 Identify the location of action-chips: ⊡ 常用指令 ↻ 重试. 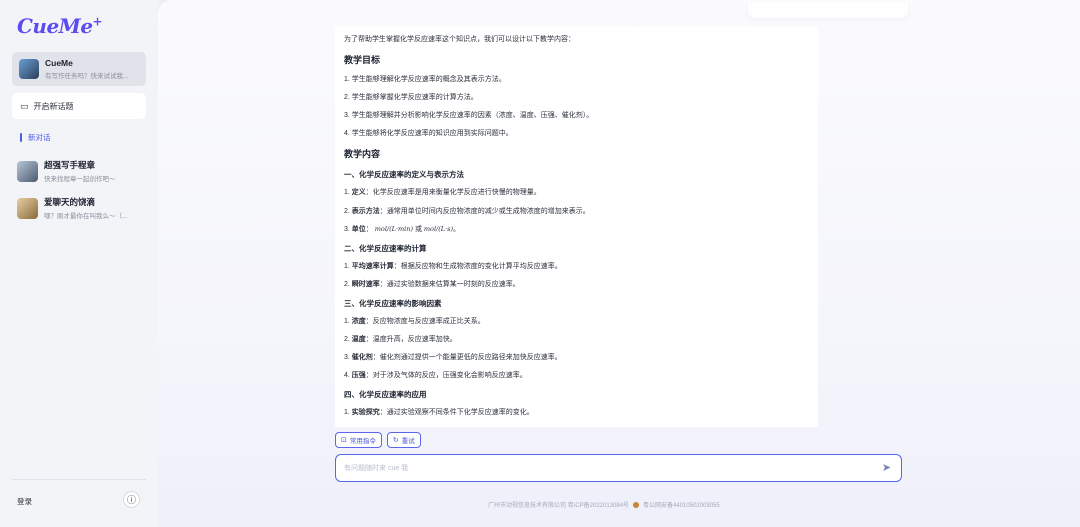
(378, 440).